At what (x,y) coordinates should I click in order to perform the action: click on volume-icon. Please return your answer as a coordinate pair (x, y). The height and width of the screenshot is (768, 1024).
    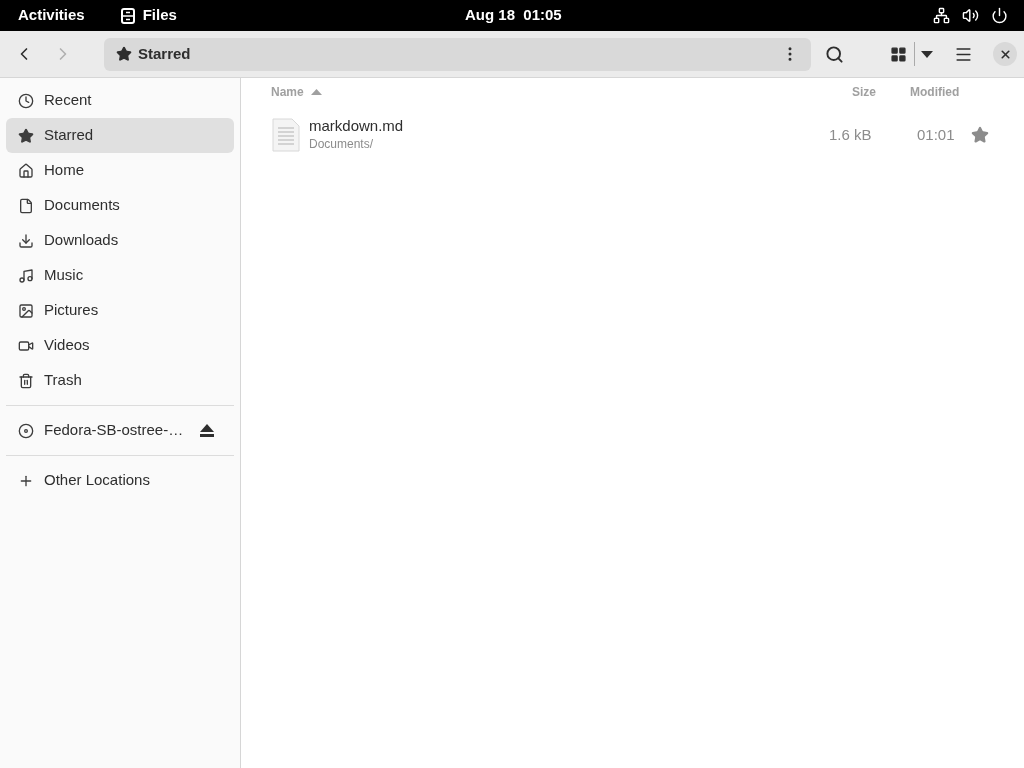
    Looking at the image, I should click on (970, 15).